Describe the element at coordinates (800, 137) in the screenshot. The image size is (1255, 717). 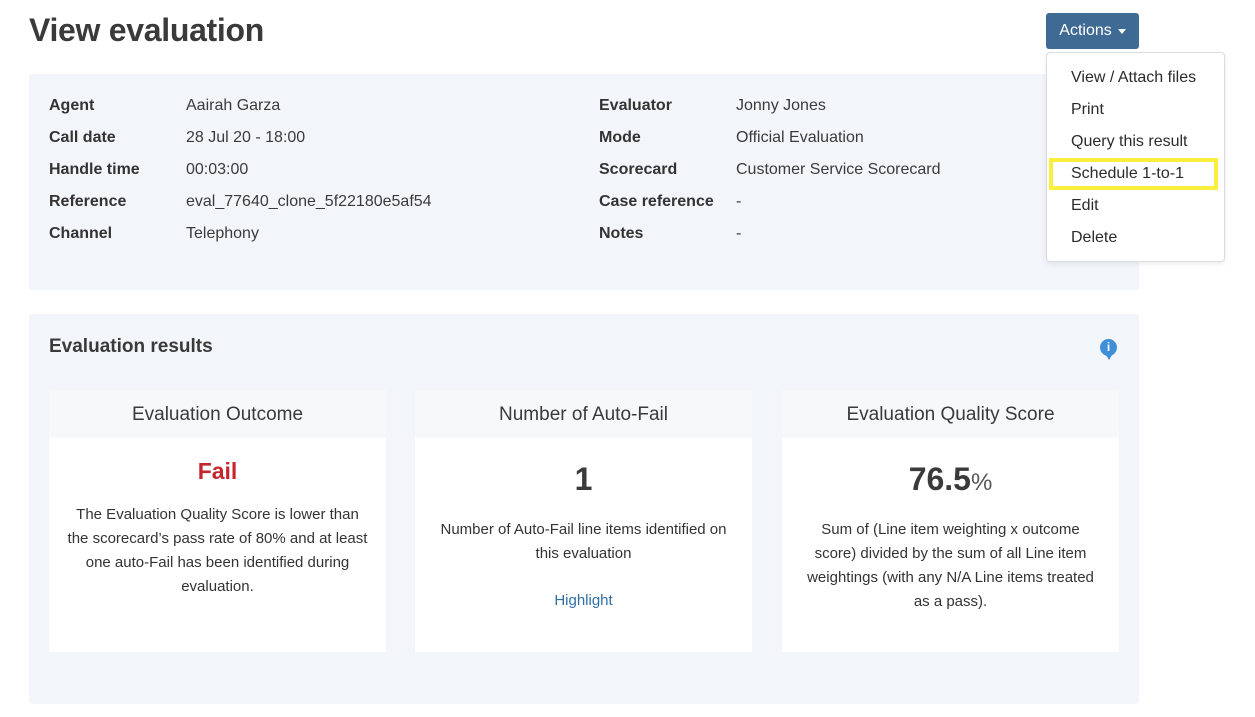
I see `mode-value: Official Evaluation` at that location.